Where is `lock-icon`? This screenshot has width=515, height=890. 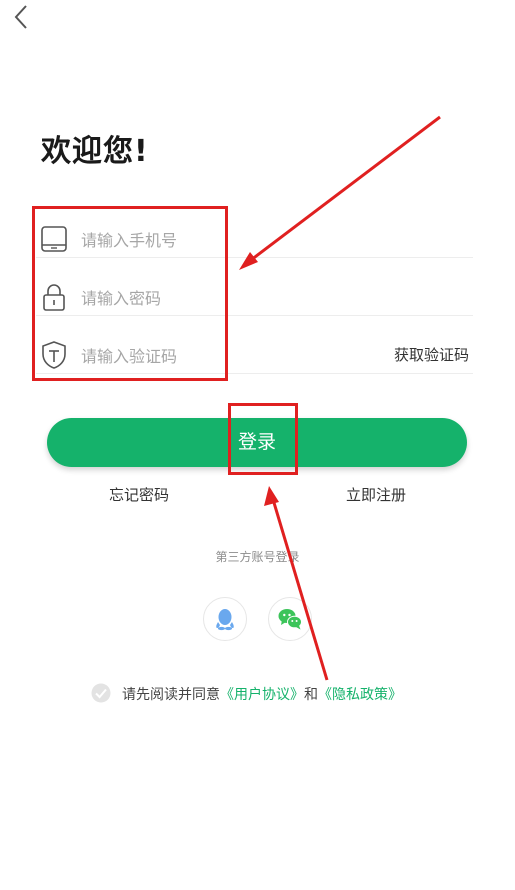
lock-icon is located at coordinates (54, 297).